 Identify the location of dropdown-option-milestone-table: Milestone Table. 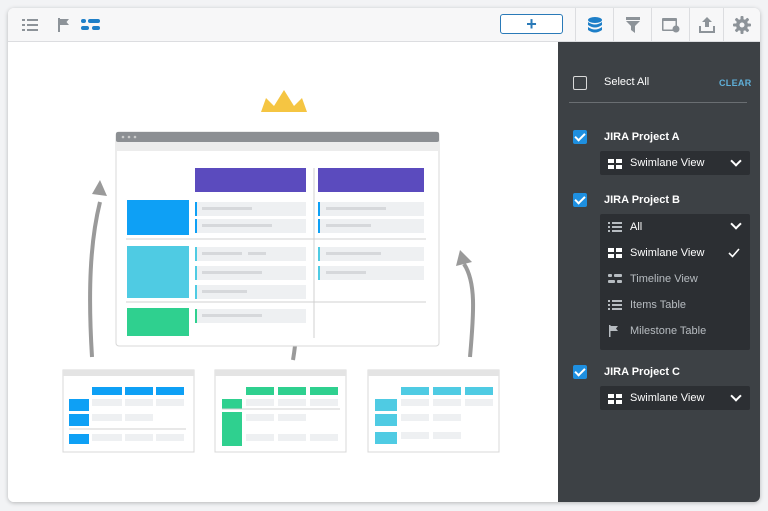
(675, 331).